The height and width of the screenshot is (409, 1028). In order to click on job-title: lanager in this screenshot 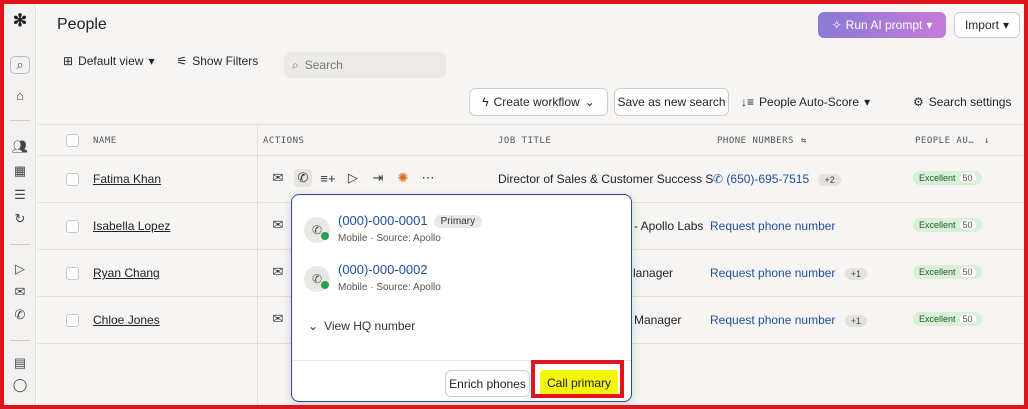, I will do `click(653, 273)`.